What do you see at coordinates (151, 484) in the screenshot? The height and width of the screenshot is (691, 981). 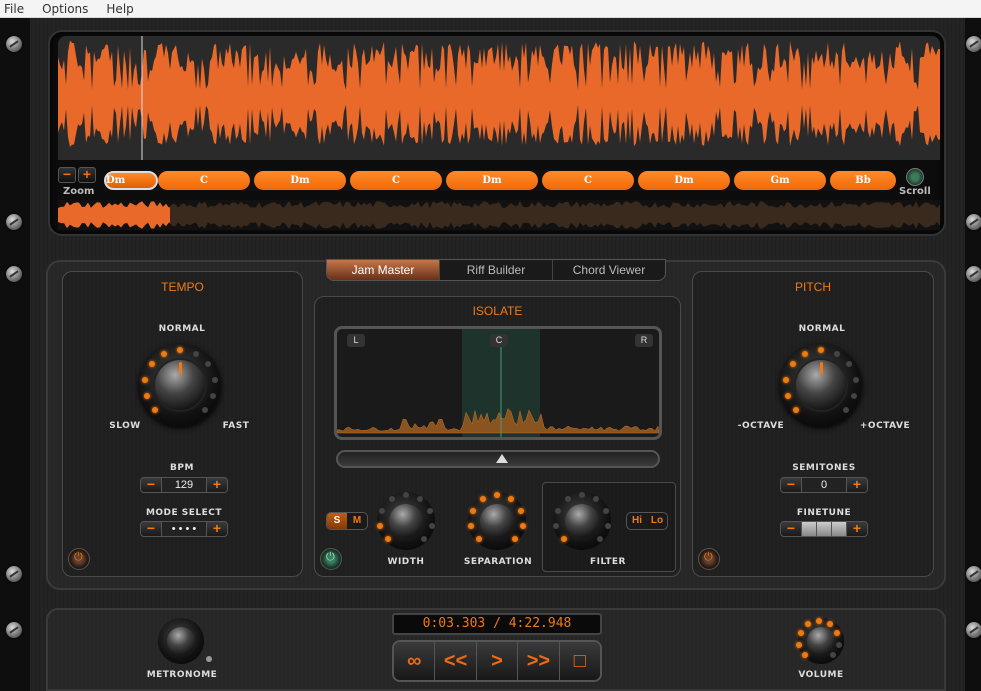 I see `bpm-decrease-button: −` at bounding box center [151, 484].